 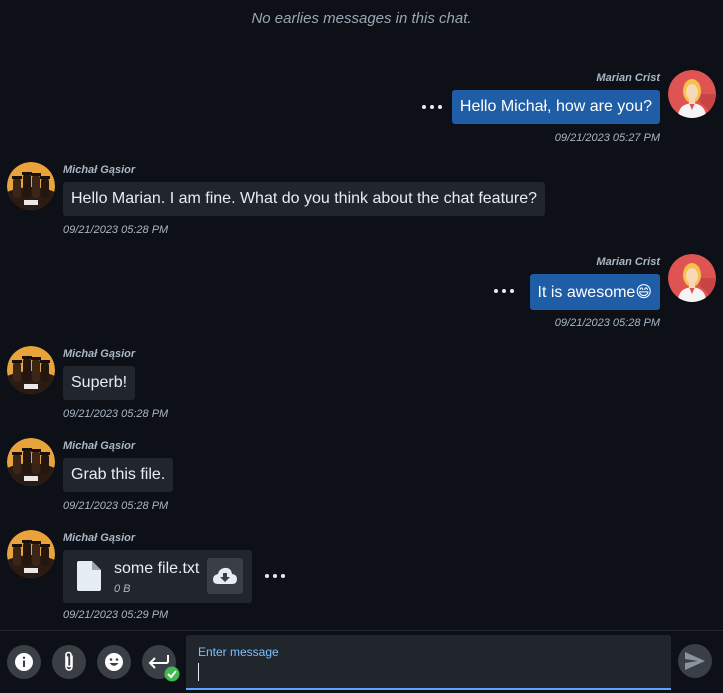 What do you see at coordinates (555, 107) in the screenshot?
I see `message-bubble: Hello Michał, how are you?` at bounding box center [555, 107].